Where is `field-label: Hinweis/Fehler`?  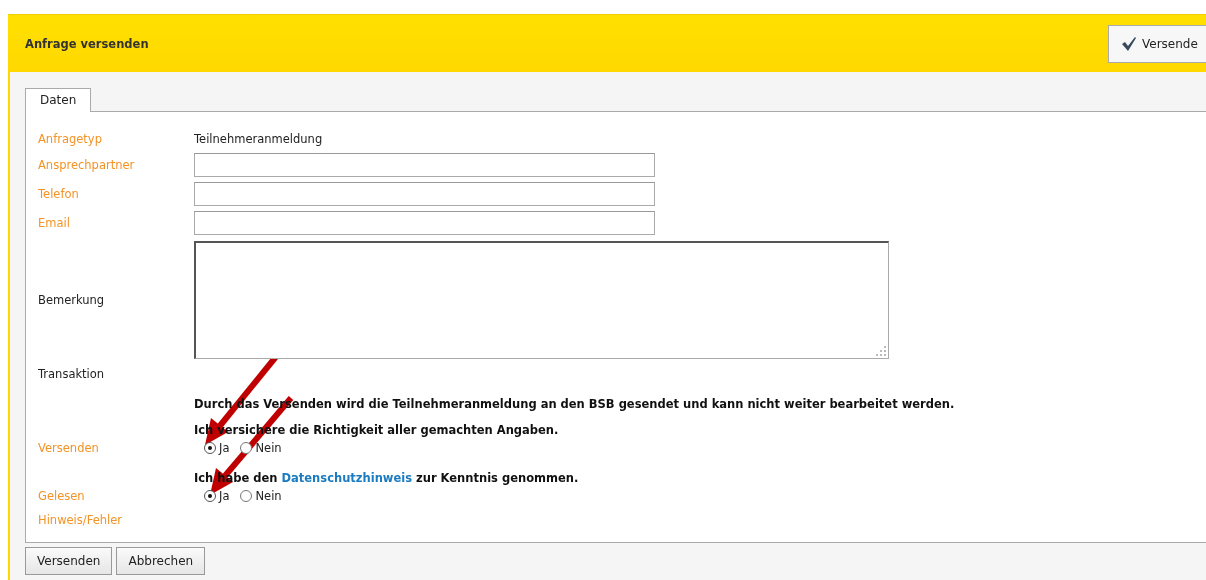 field-label: Hinweis/Fehler is located at coordinates (80, 520).